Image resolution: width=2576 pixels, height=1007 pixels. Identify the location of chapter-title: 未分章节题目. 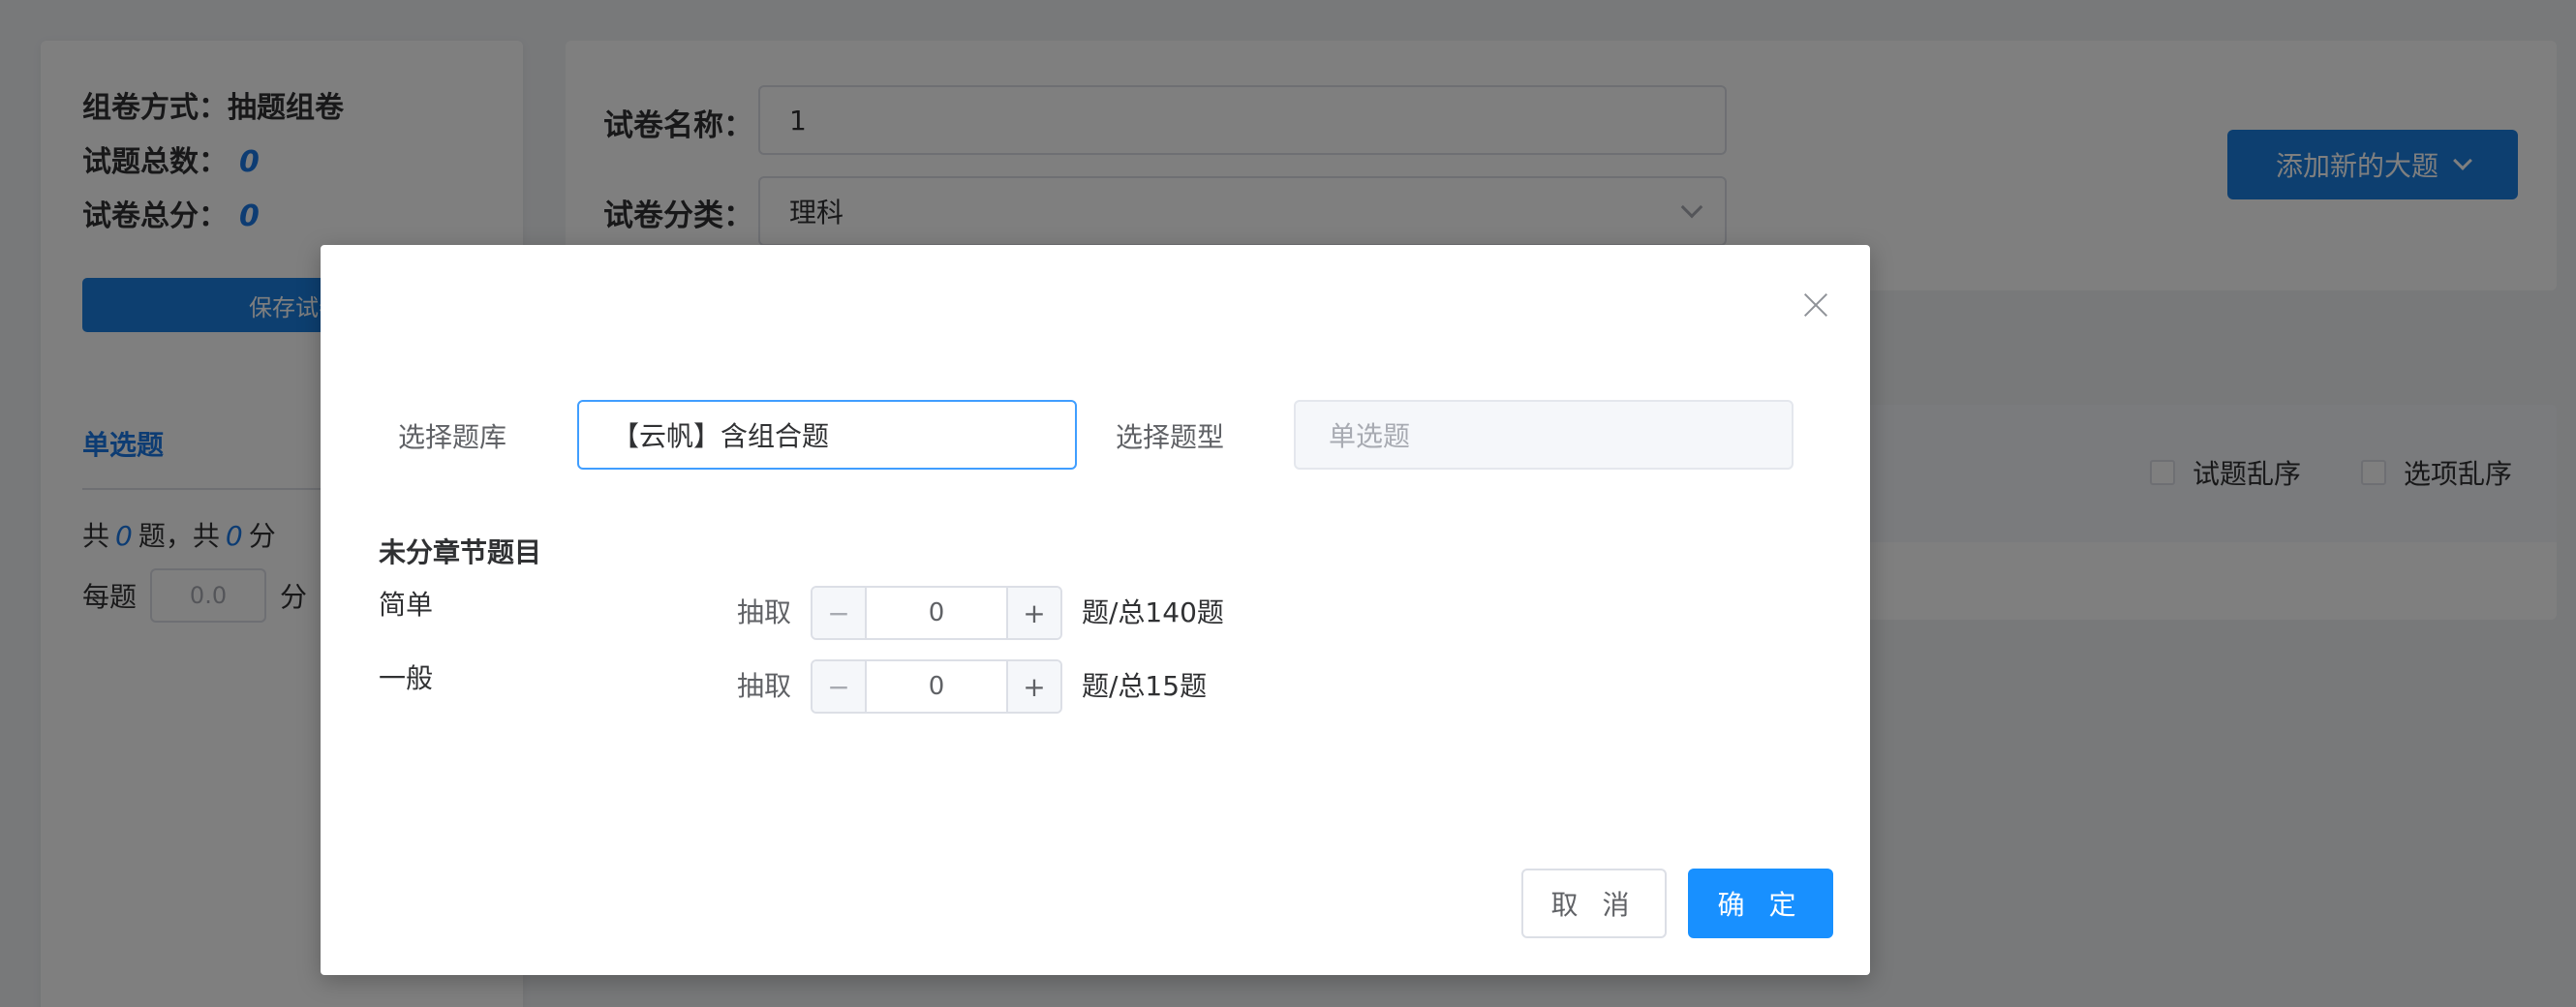
(460, 552).